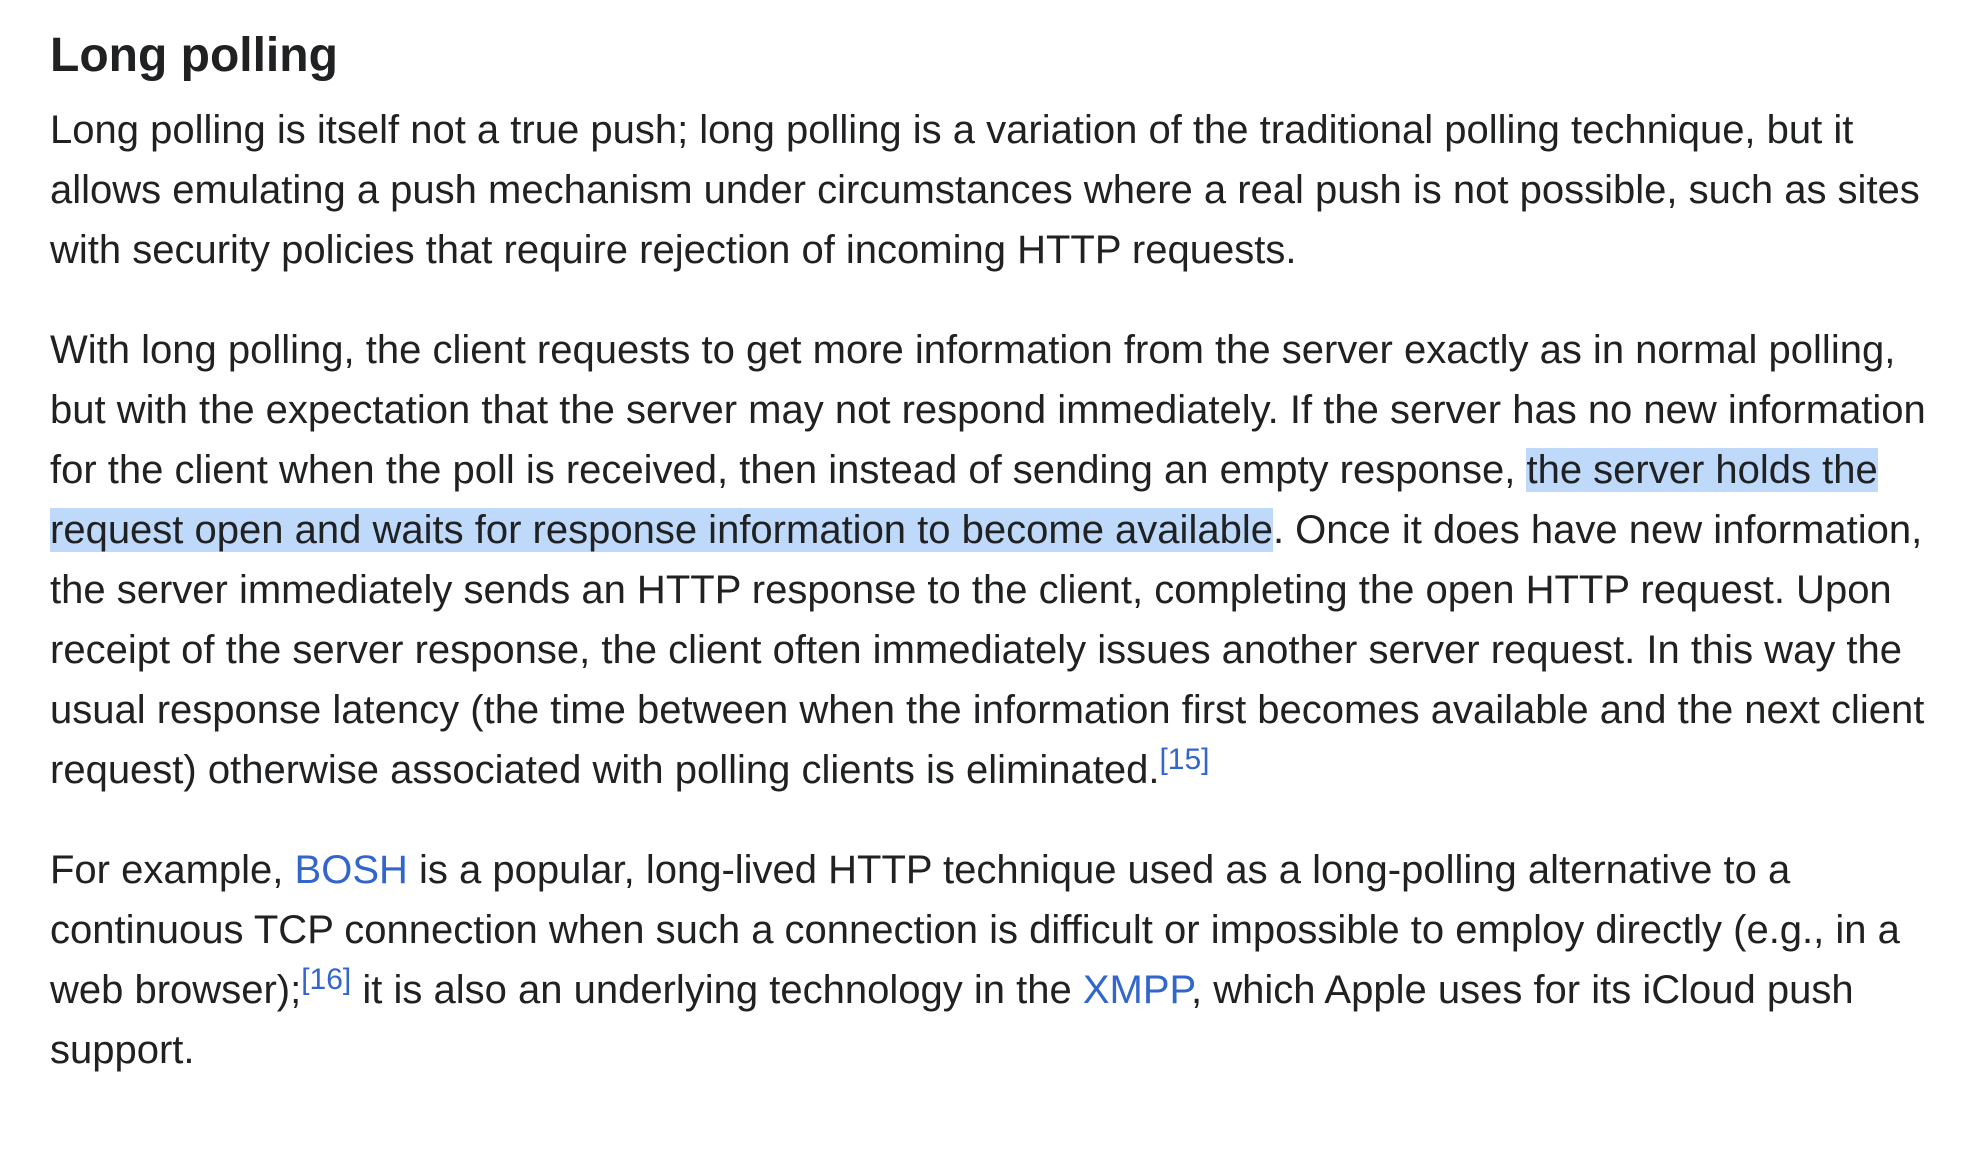 The image size is (1964, 1156). I want to click on xmpp-link: XMPP, so click(1137, 990).